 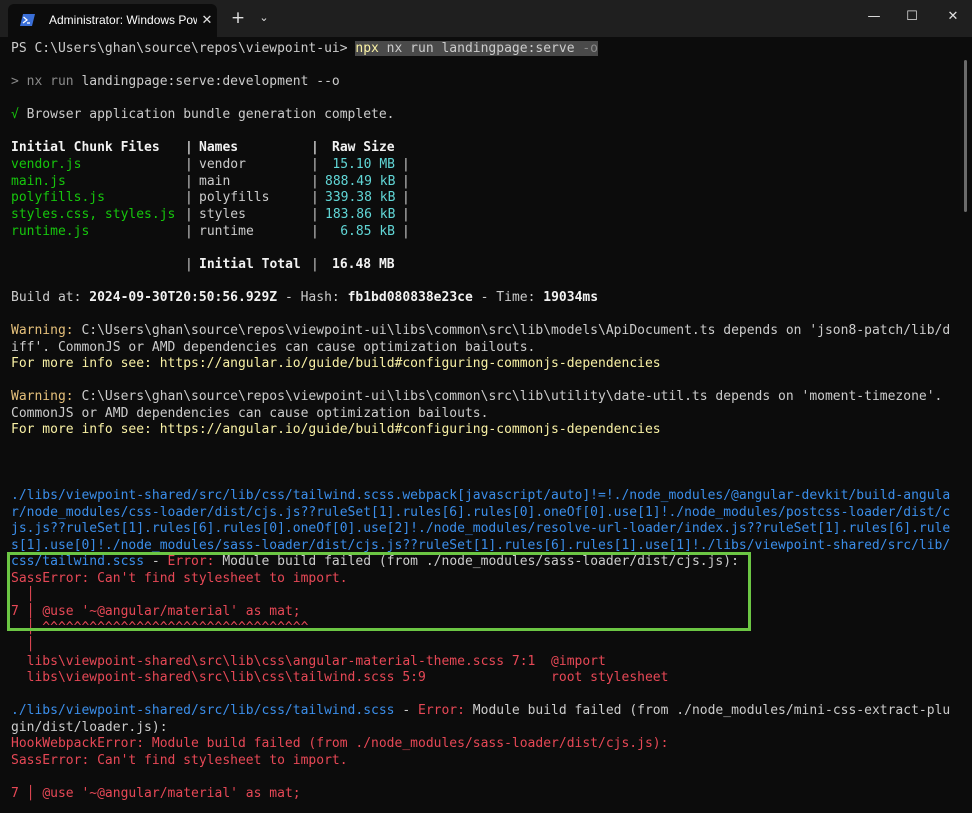 What do you see at coordinates (123, 20) in the screenshot?
I see `tab-title: Administrator: Windows PowerShell` at bounding box center [123, 20].